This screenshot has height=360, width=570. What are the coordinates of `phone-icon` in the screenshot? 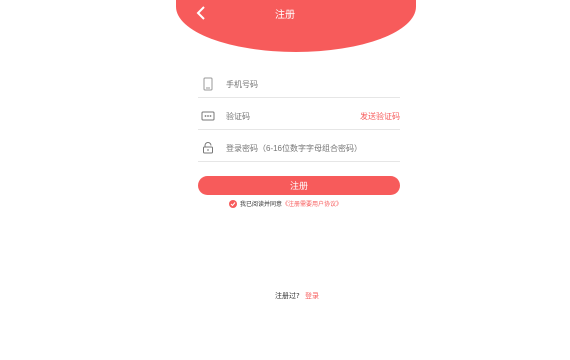 It's located at (208, 84).